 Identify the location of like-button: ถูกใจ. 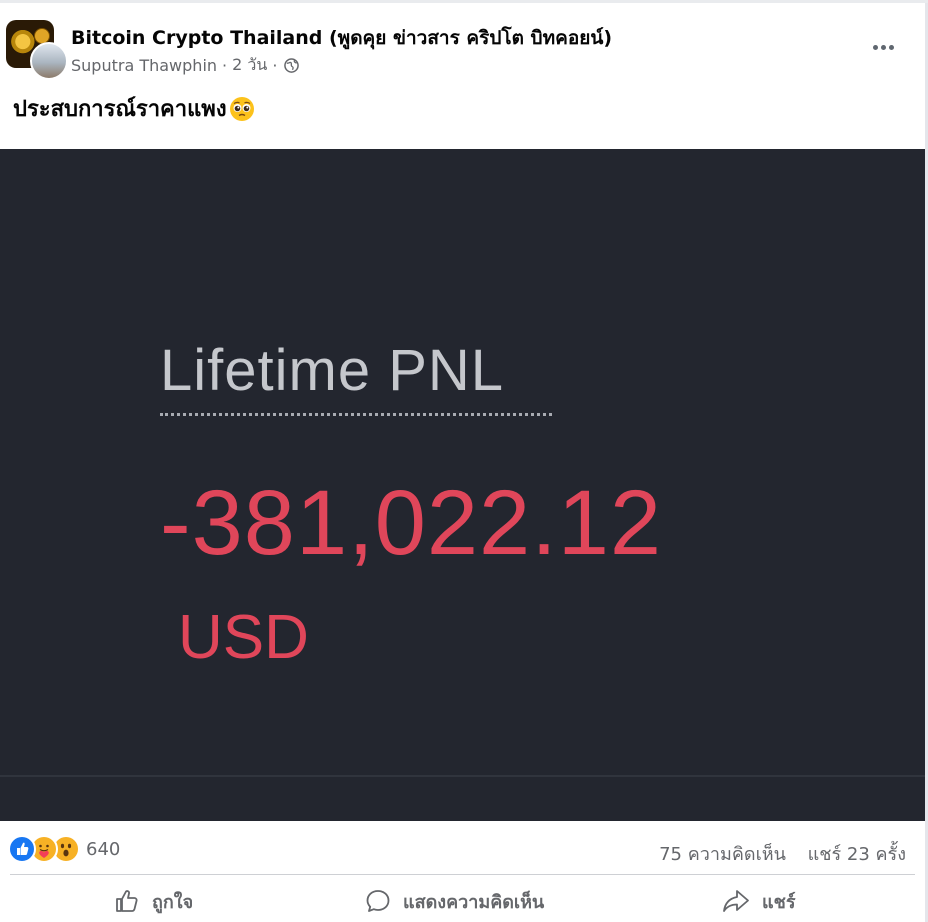
(153, 901).